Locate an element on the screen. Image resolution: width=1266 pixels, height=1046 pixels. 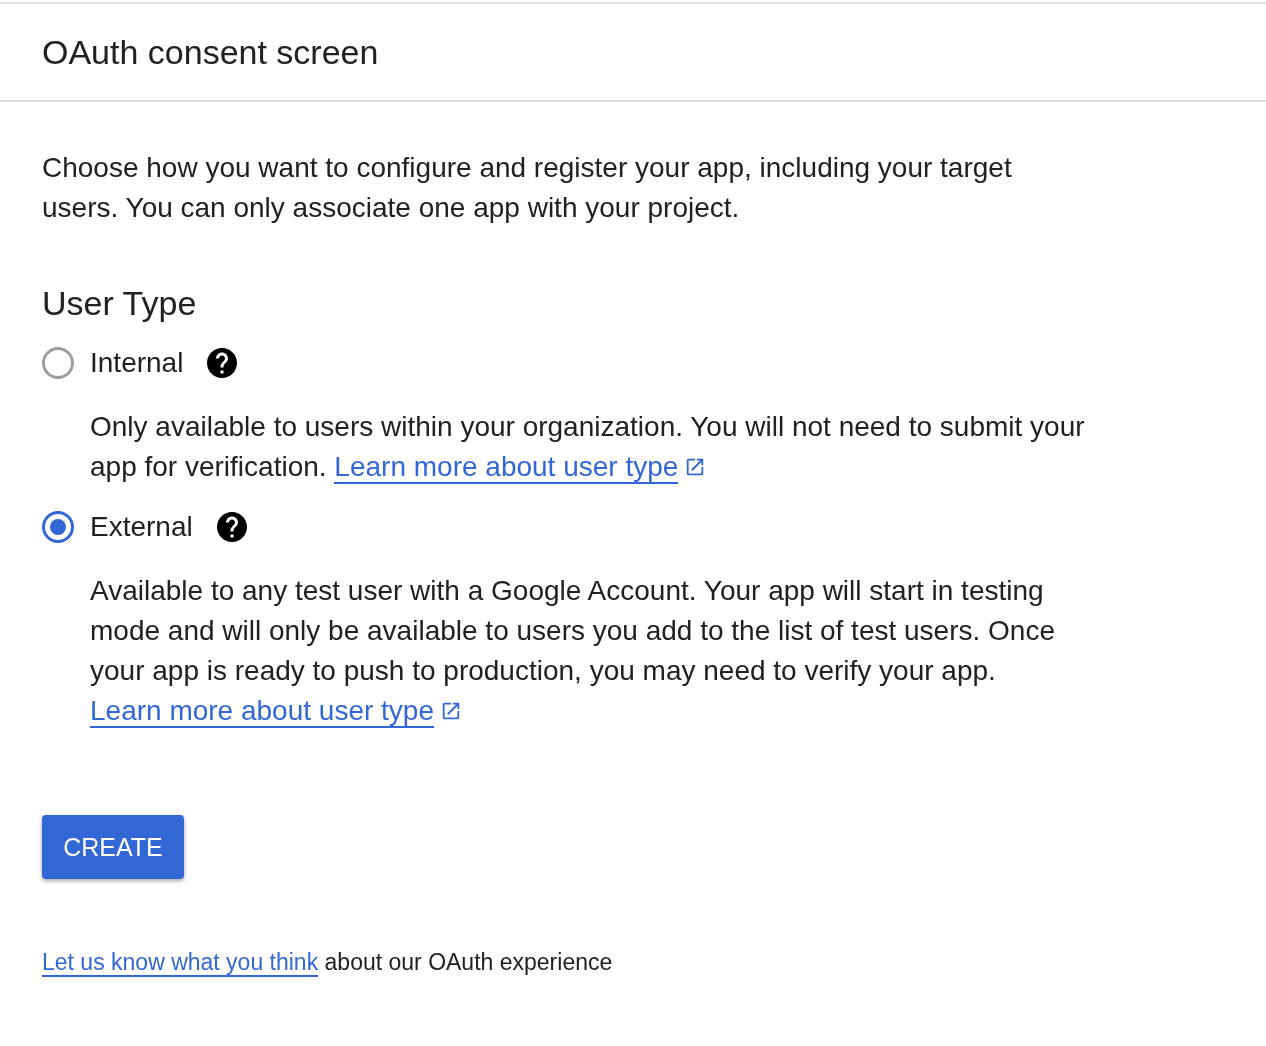
feedback-link: Let us know what you think is located at coordinates (180, 963).